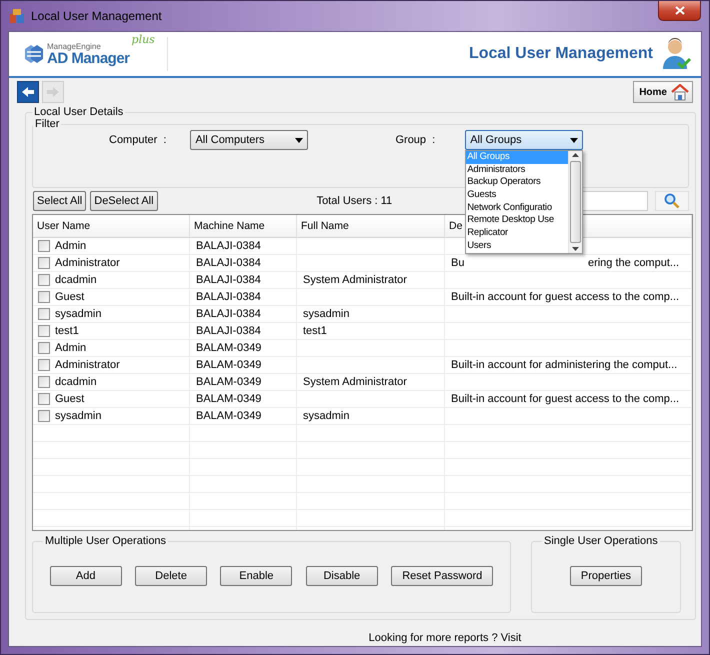  Describe the element at coordinates (415, 140) in the screenshot. I see `group-label: Group :` at that location.